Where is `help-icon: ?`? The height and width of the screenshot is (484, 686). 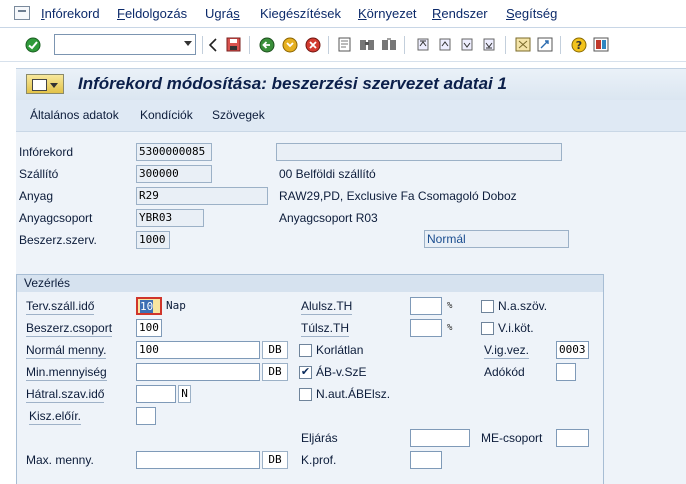
help-icon: ? is located at coordinates (578, 44).